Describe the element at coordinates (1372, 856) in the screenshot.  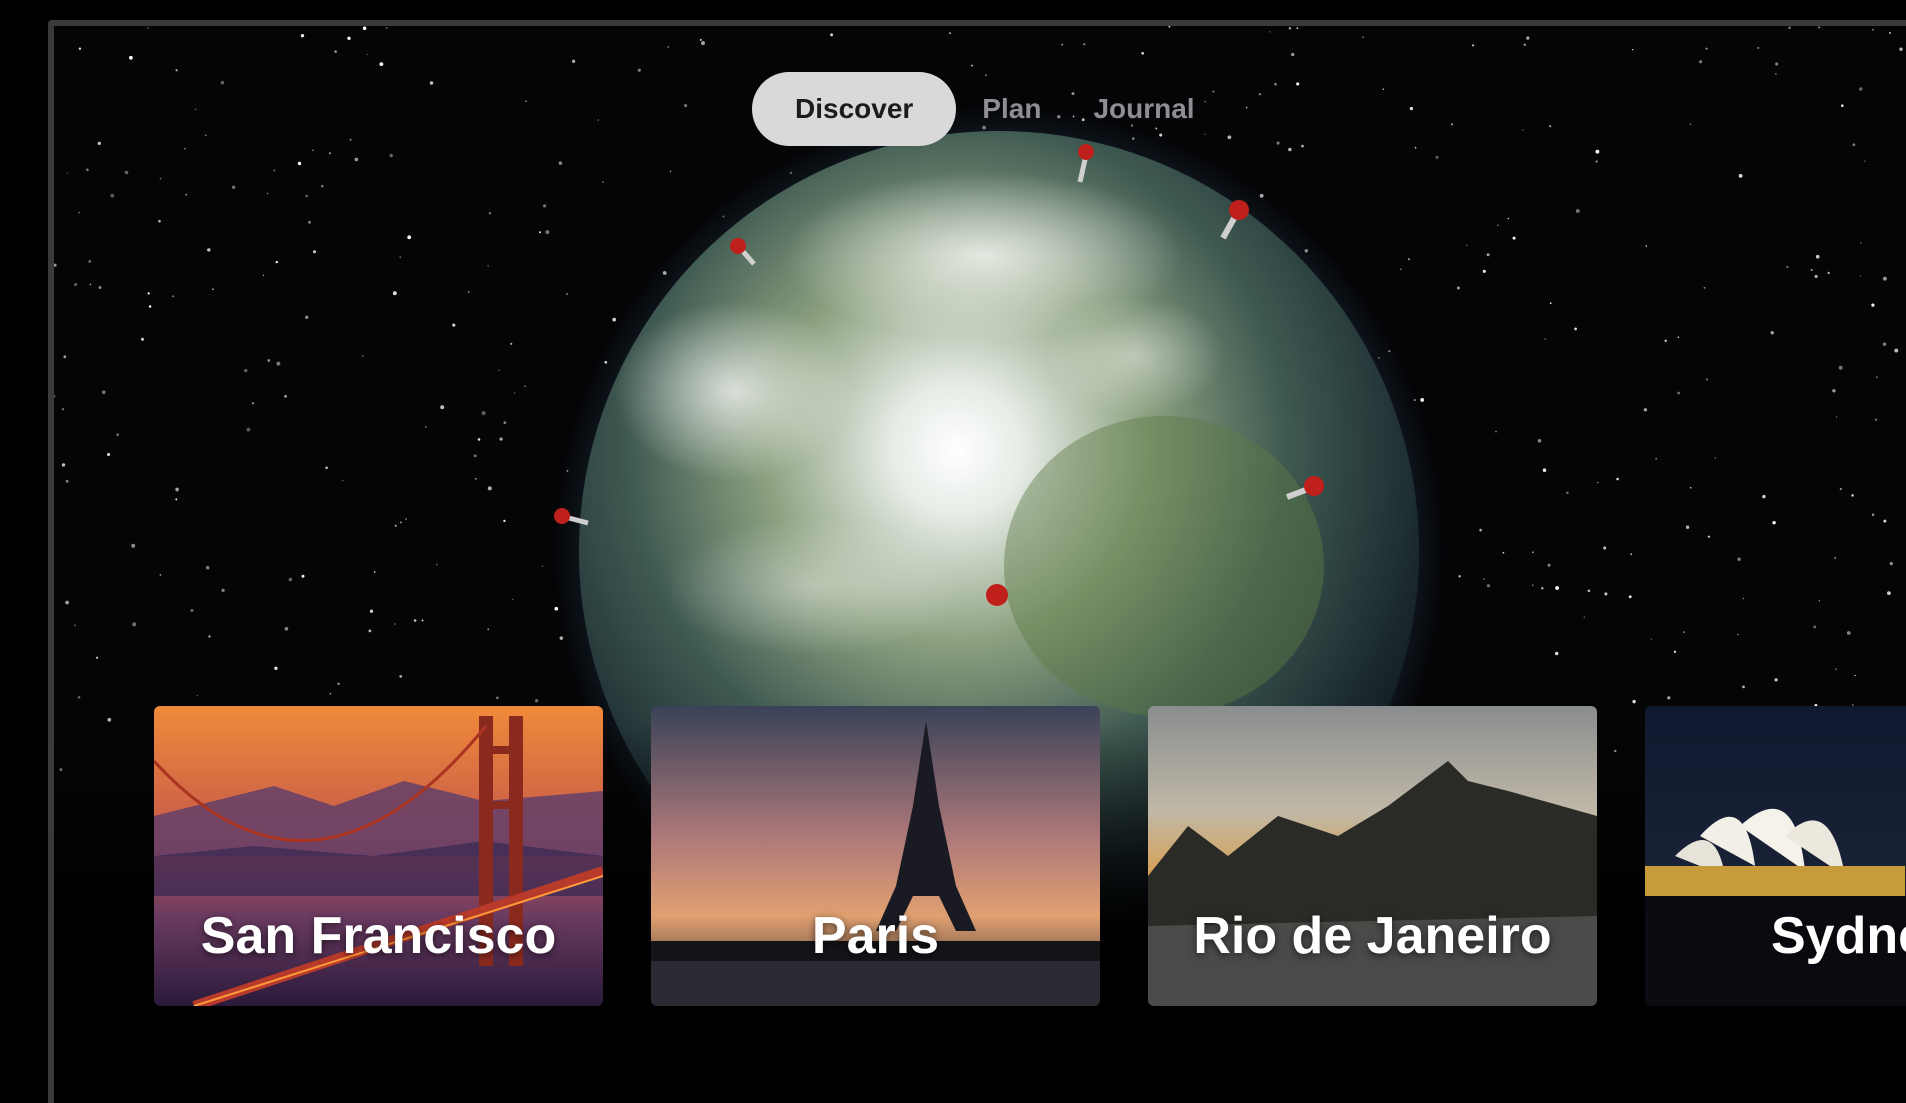
I see `destination-card-rio: Rio de Janeiro` at that location.